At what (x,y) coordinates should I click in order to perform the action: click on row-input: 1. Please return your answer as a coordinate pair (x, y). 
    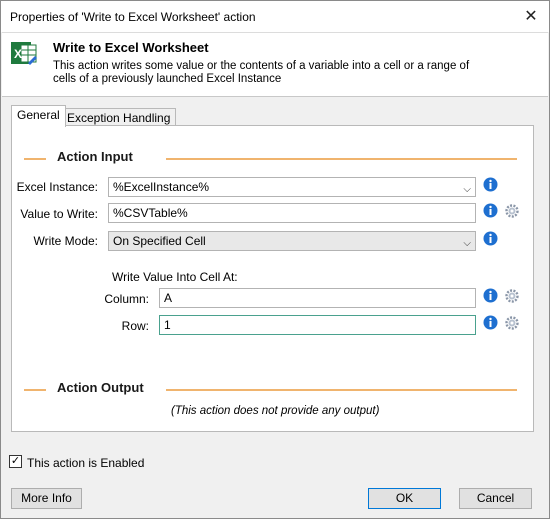
    Looking at the image, I should click on (317, 325).